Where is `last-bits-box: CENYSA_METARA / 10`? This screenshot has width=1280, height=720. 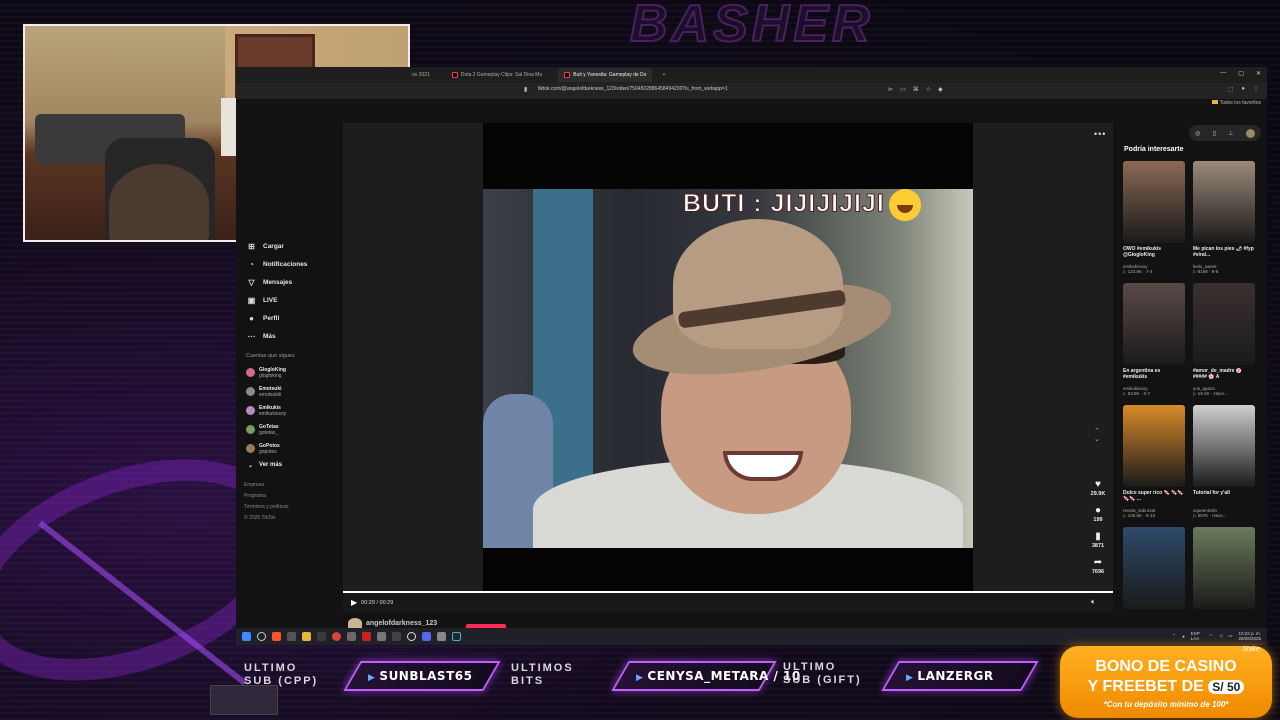 last-bits-box: CENYSA_METARA / 10 is located at coordinates (706, 676).